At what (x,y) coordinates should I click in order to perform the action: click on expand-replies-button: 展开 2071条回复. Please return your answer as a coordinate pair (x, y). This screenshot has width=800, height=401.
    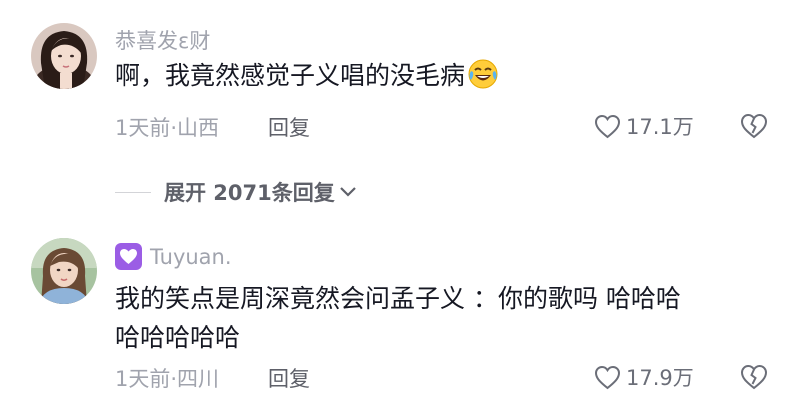
    Looking at the image, I should click on (260, 192).